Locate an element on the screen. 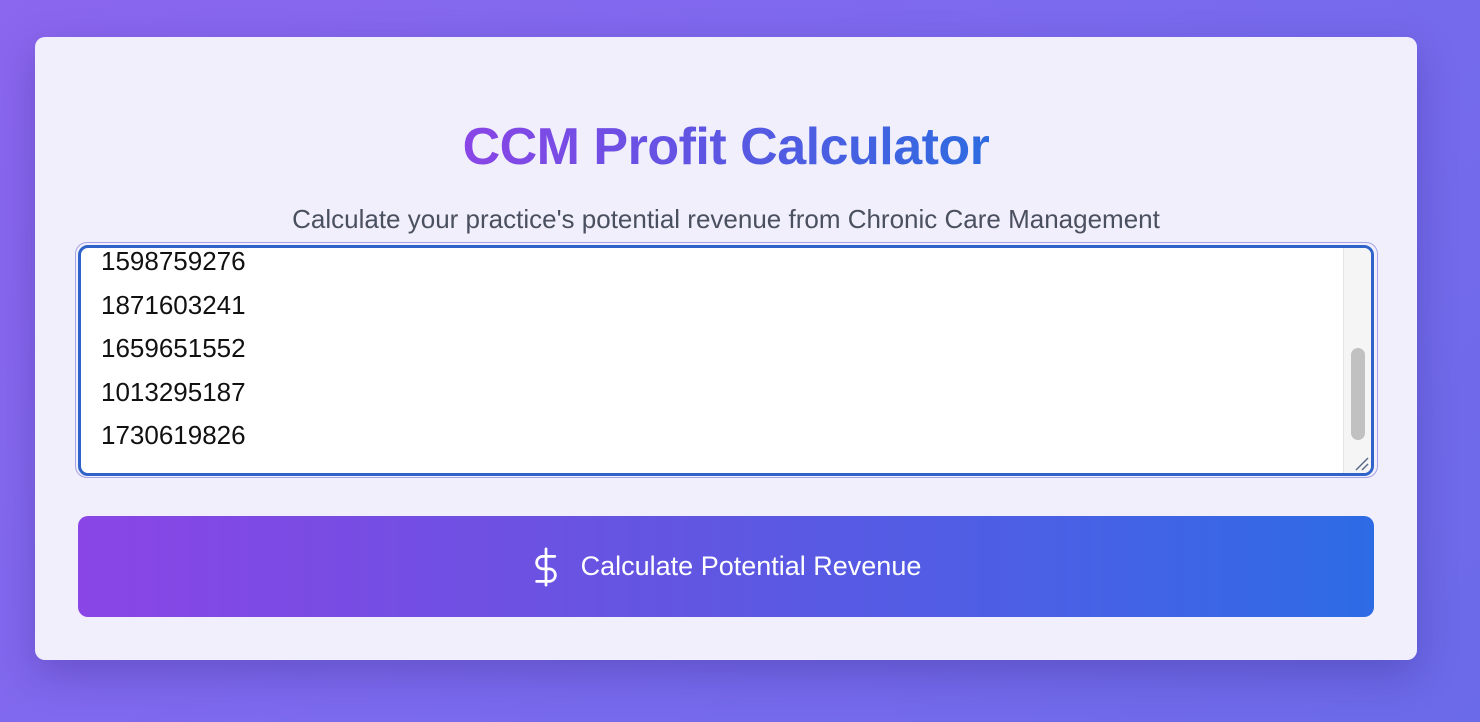 This screenshot has width=1480, height=722. calculate-revenue-button: Calculate Potential Revenue is located at coordinates (726, 566).